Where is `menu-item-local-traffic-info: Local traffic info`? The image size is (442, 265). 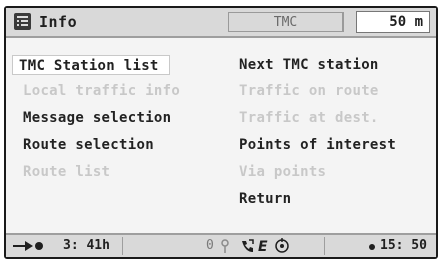 menu-item-local-traffic-info: Local traffic info is located at coordinates (102, 91).